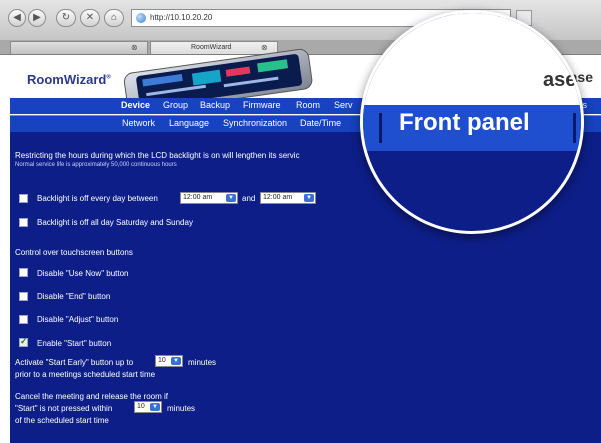 The image size is (601, 443). Describe the element at coordinates (169, 361) in the screenshot. I see `start-early-select: 10 ▼` at that location.